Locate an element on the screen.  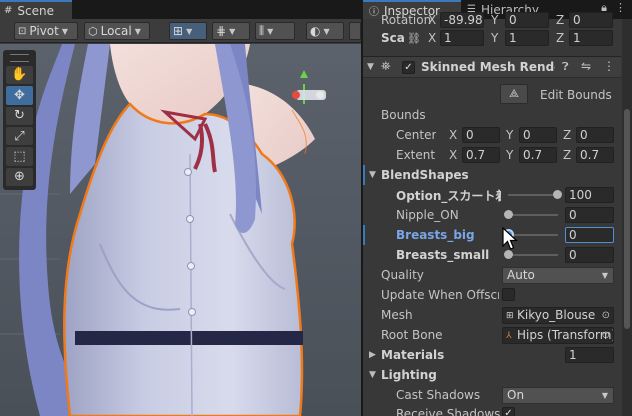
root-bone-label: Root Bone is located at coordinates (412, 335).